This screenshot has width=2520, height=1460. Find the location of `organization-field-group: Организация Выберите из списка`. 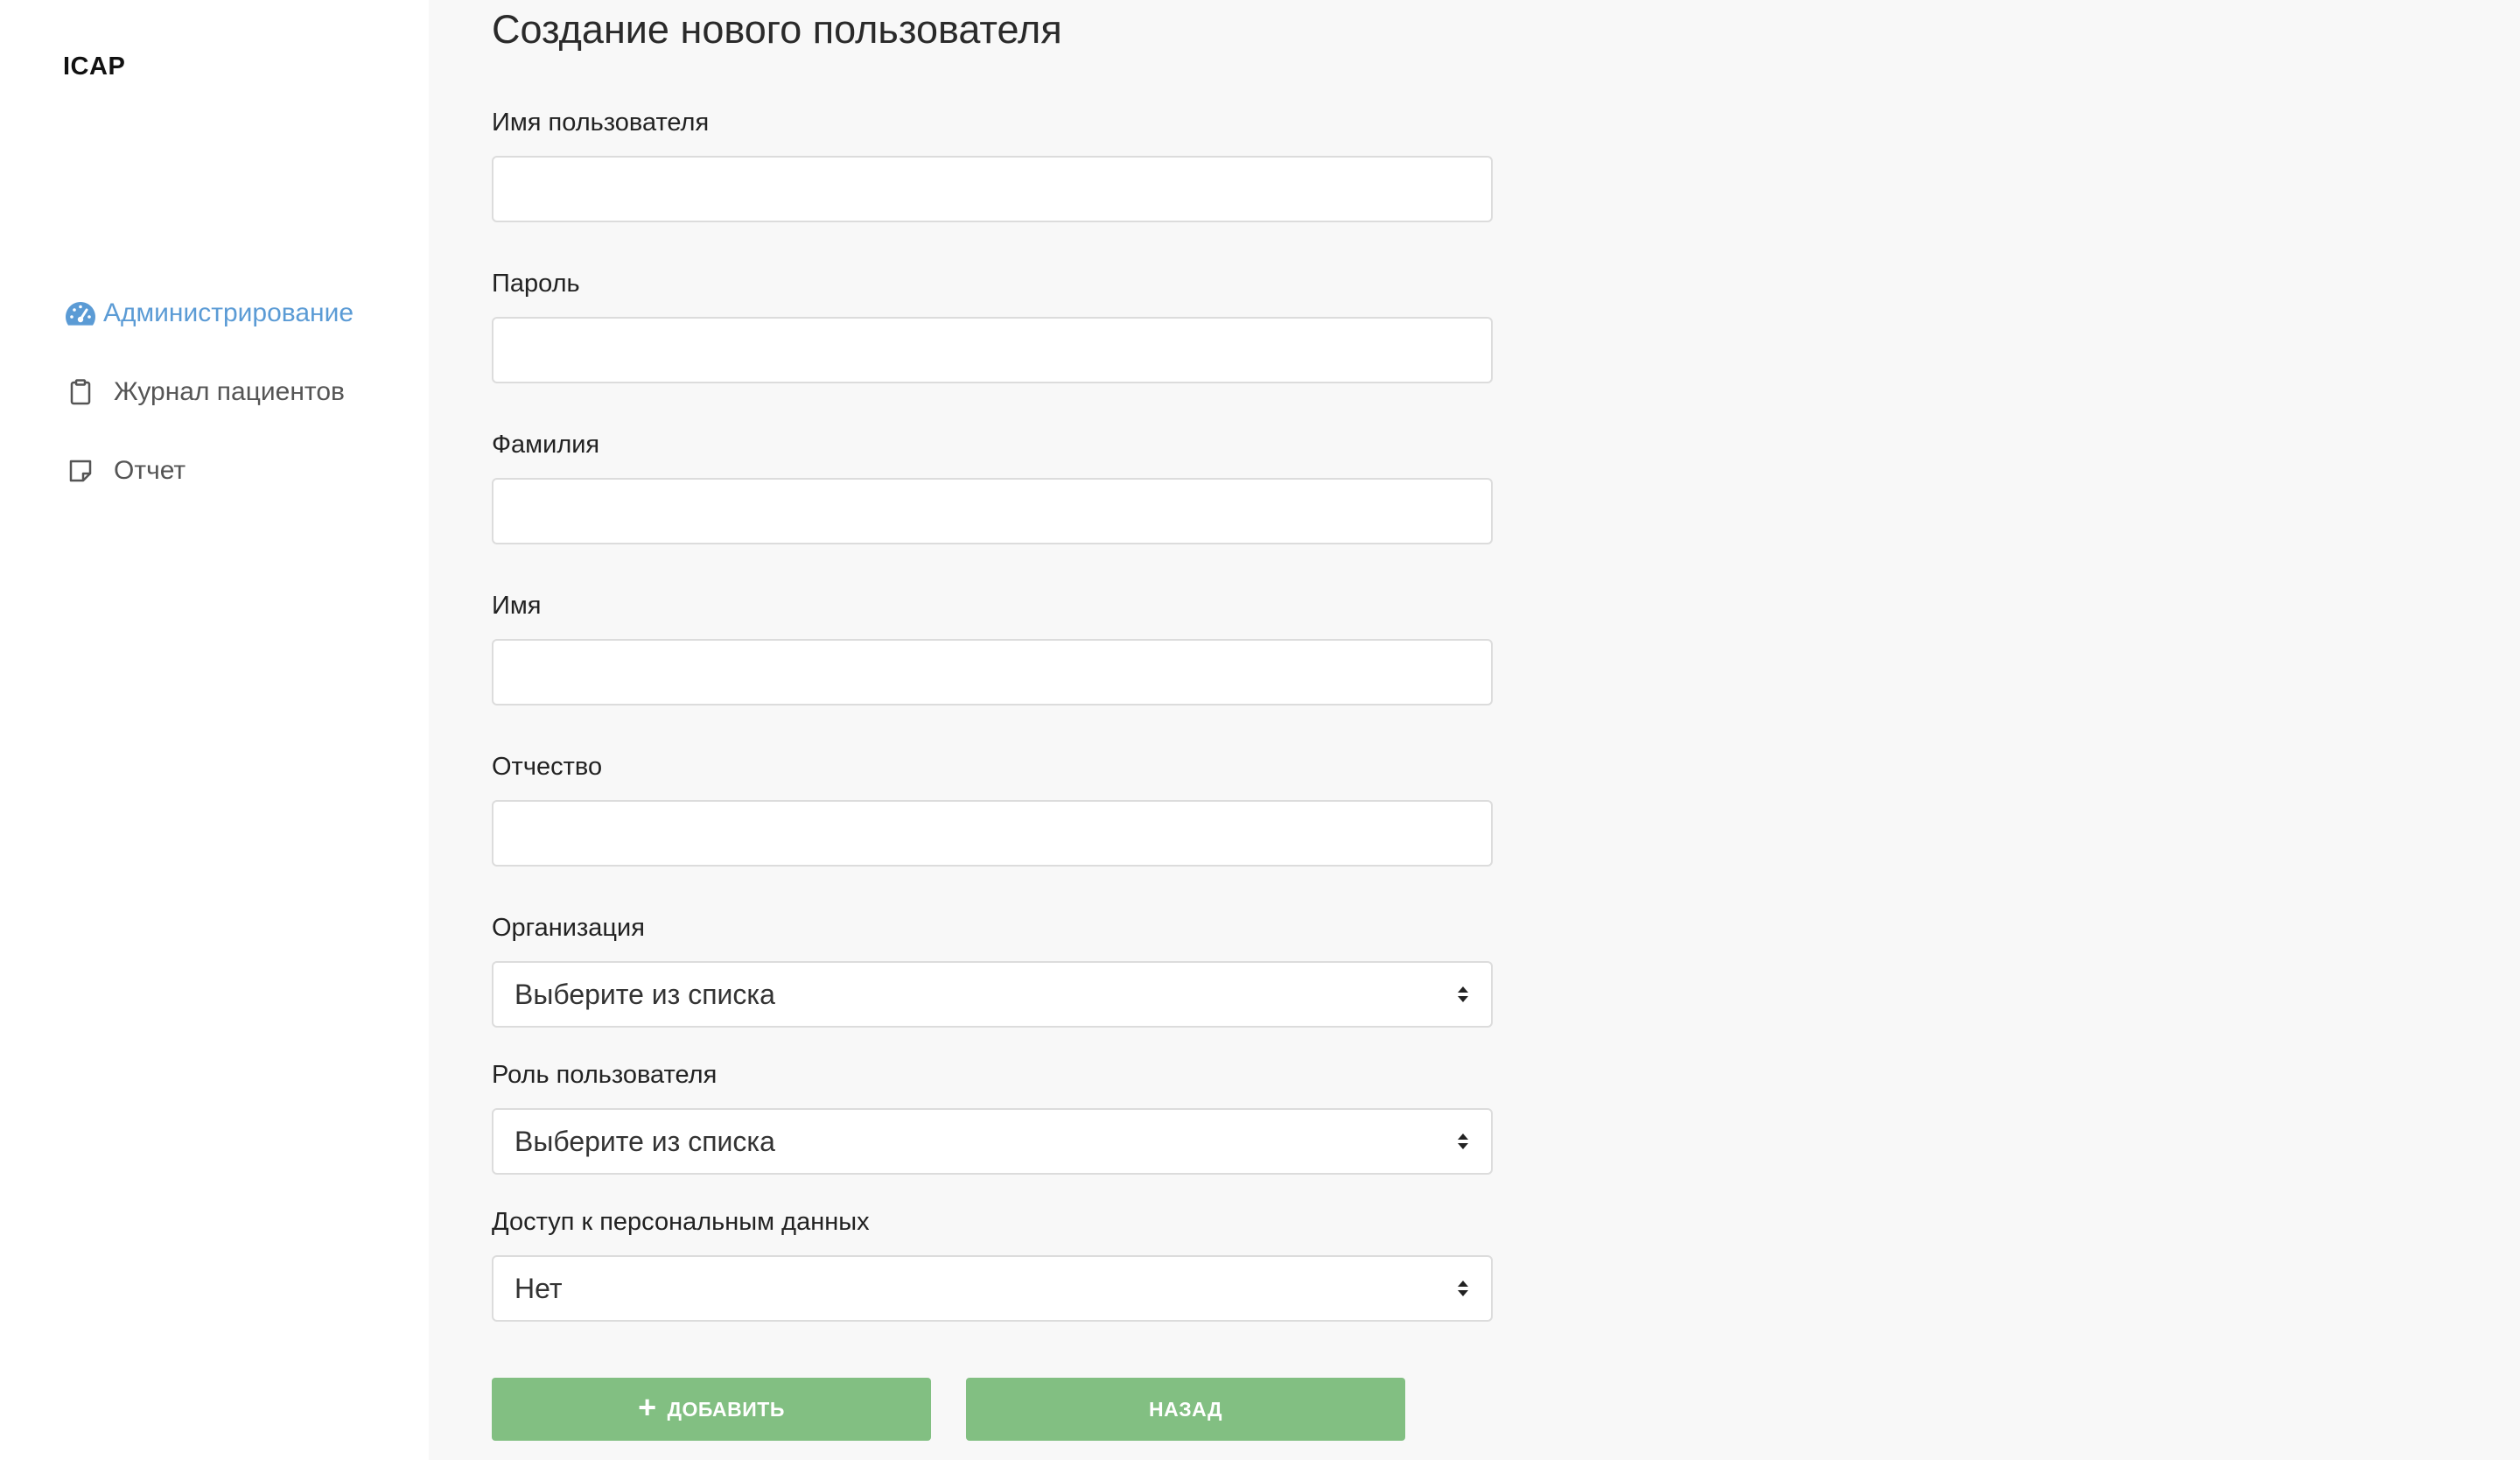

organization-field-group: Организация Выберите из списка is located at coordinates (992, 970).